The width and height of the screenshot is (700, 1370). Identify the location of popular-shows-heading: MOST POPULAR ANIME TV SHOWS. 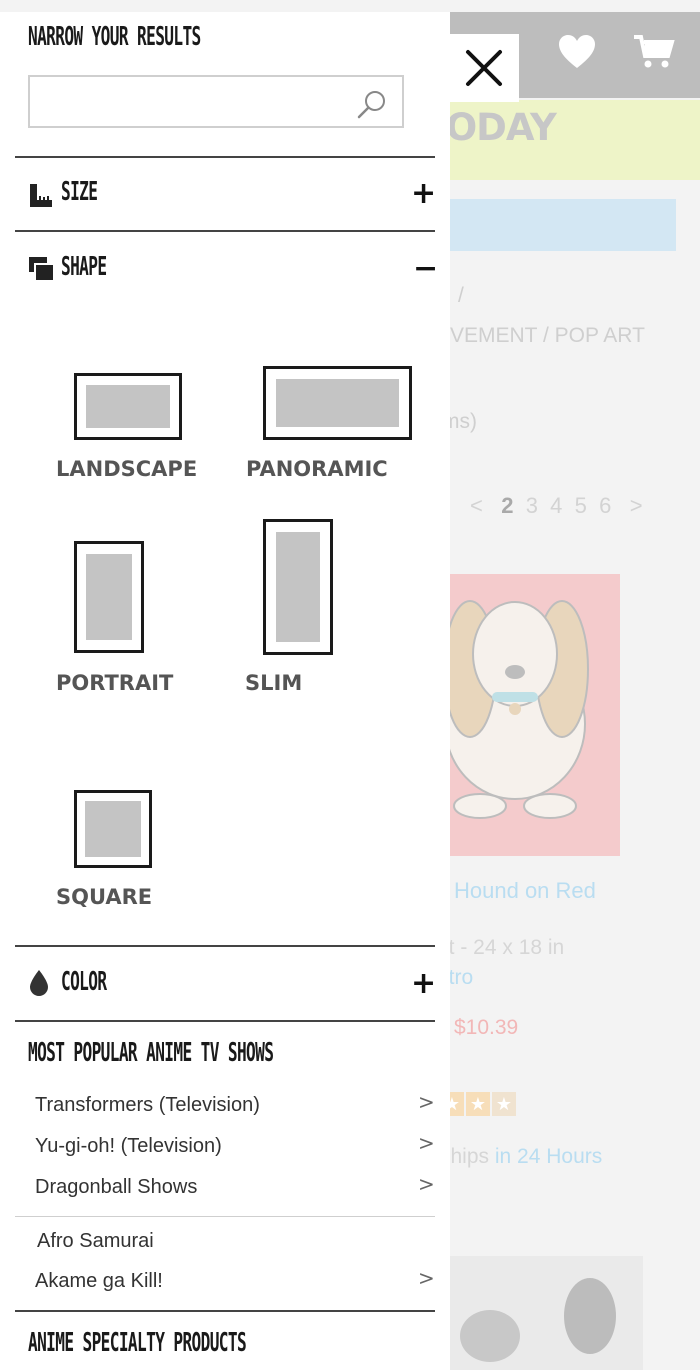
(151, 1053).